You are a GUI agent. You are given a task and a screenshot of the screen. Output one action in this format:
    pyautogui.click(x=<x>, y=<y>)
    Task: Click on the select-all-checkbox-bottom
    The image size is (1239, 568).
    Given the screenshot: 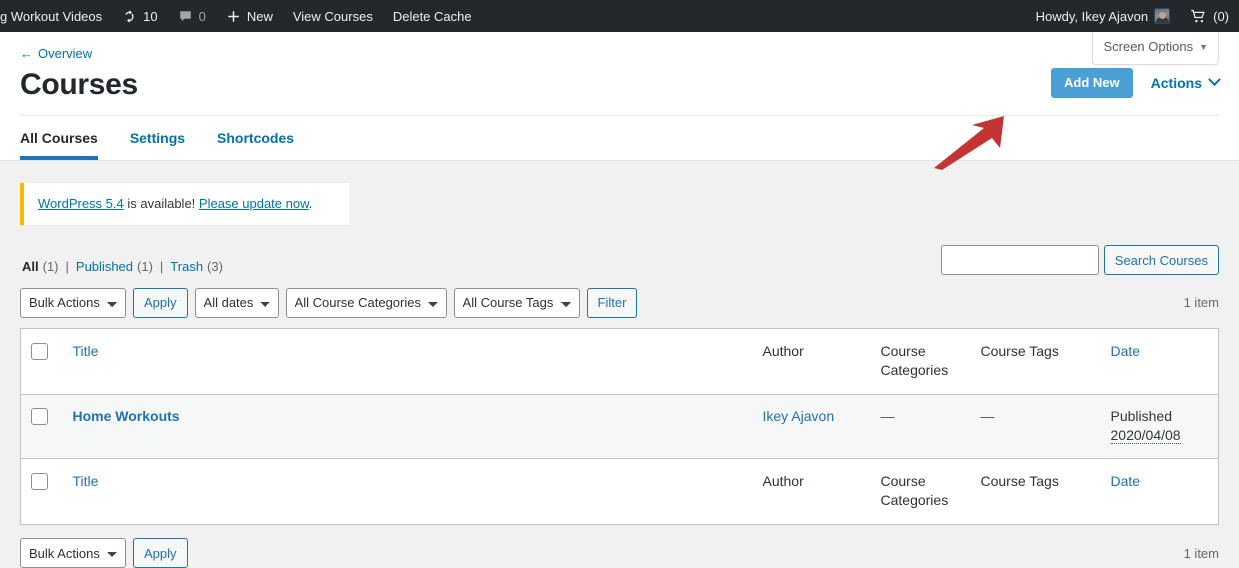 What is the action you would take?
    pyautogui.click(x=39, y=481)
    